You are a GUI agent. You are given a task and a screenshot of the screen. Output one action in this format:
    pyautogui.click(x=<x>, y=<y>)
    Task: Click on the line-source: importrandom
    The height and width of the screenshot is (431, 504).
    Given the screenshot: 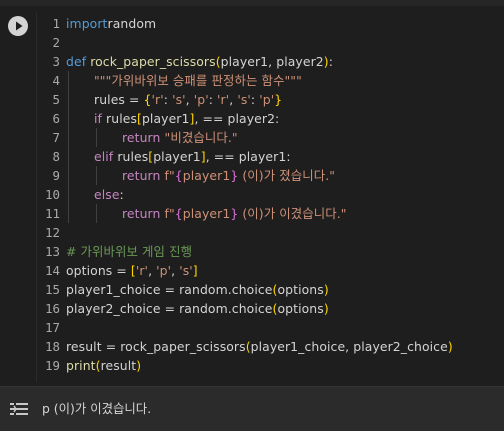 What is the action you would take?
    pyautogui.click(x=111, y=23)
    